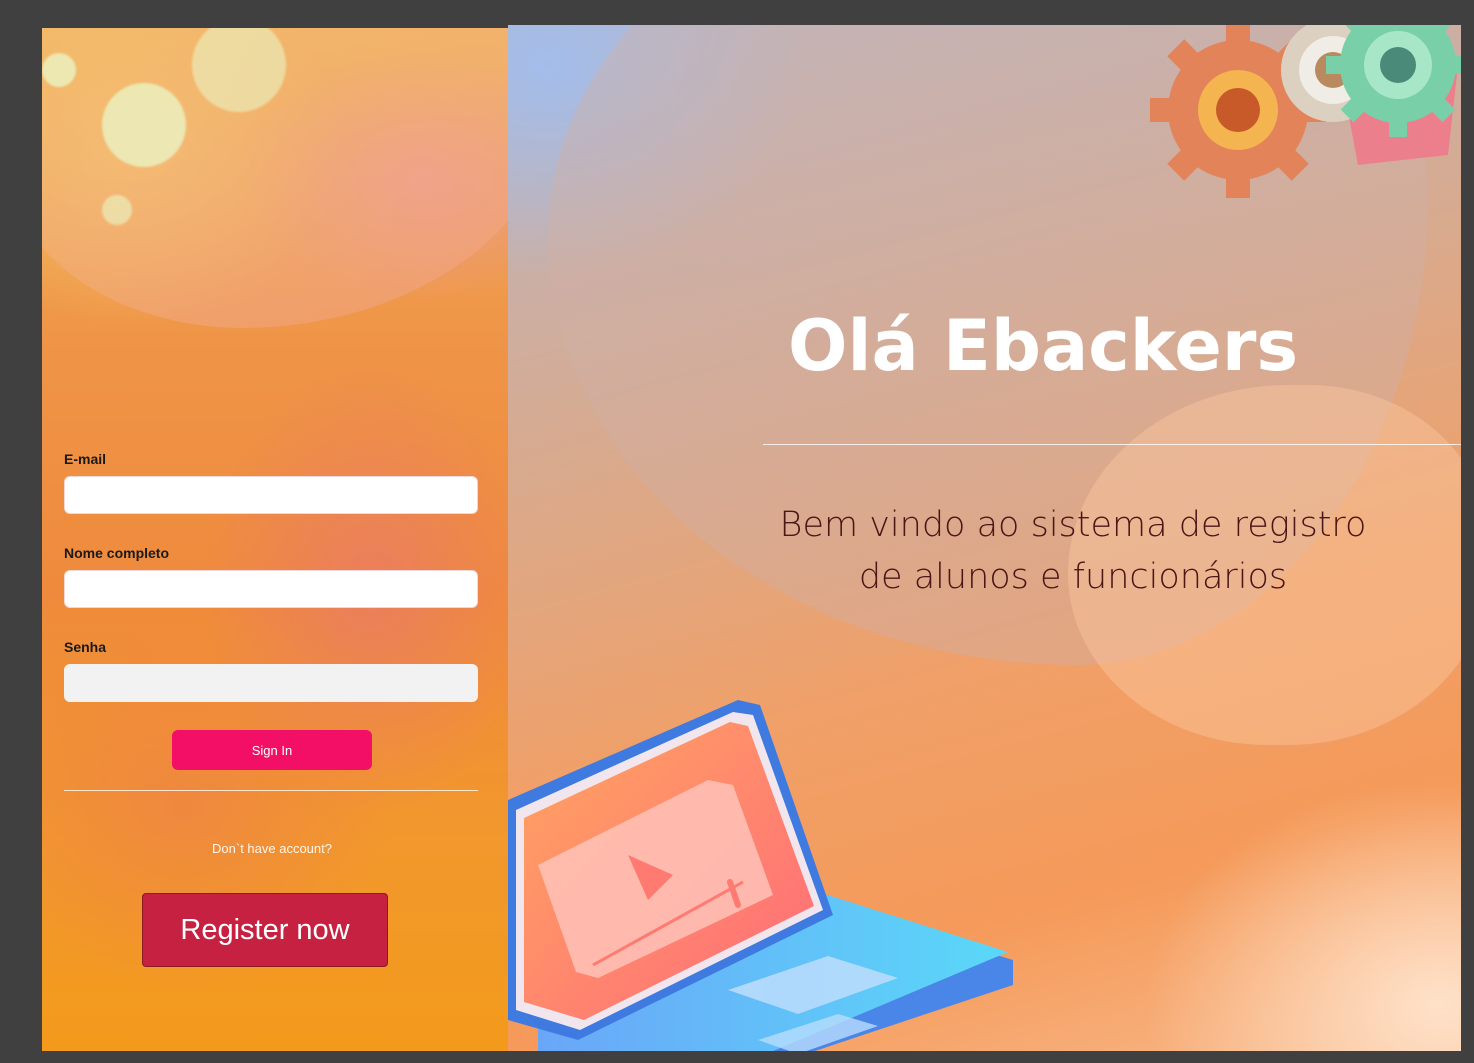  I want to click on welcome-divider, so click(1112, 444).